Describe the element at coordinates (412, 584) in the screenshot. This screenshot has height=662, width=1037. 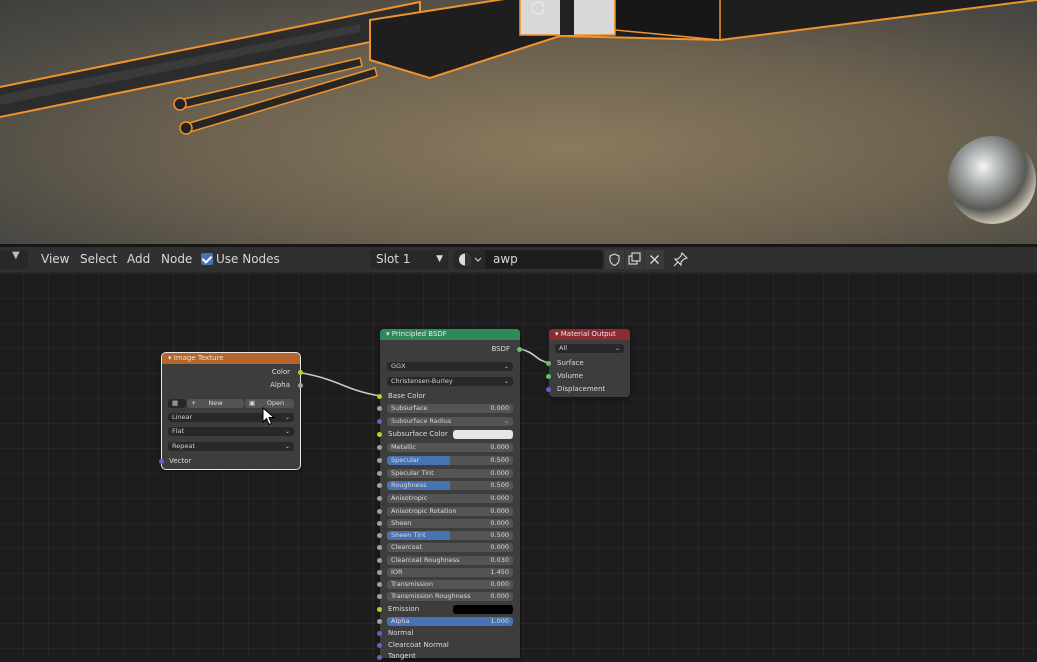
I see `field-label: Transmission` at that location.